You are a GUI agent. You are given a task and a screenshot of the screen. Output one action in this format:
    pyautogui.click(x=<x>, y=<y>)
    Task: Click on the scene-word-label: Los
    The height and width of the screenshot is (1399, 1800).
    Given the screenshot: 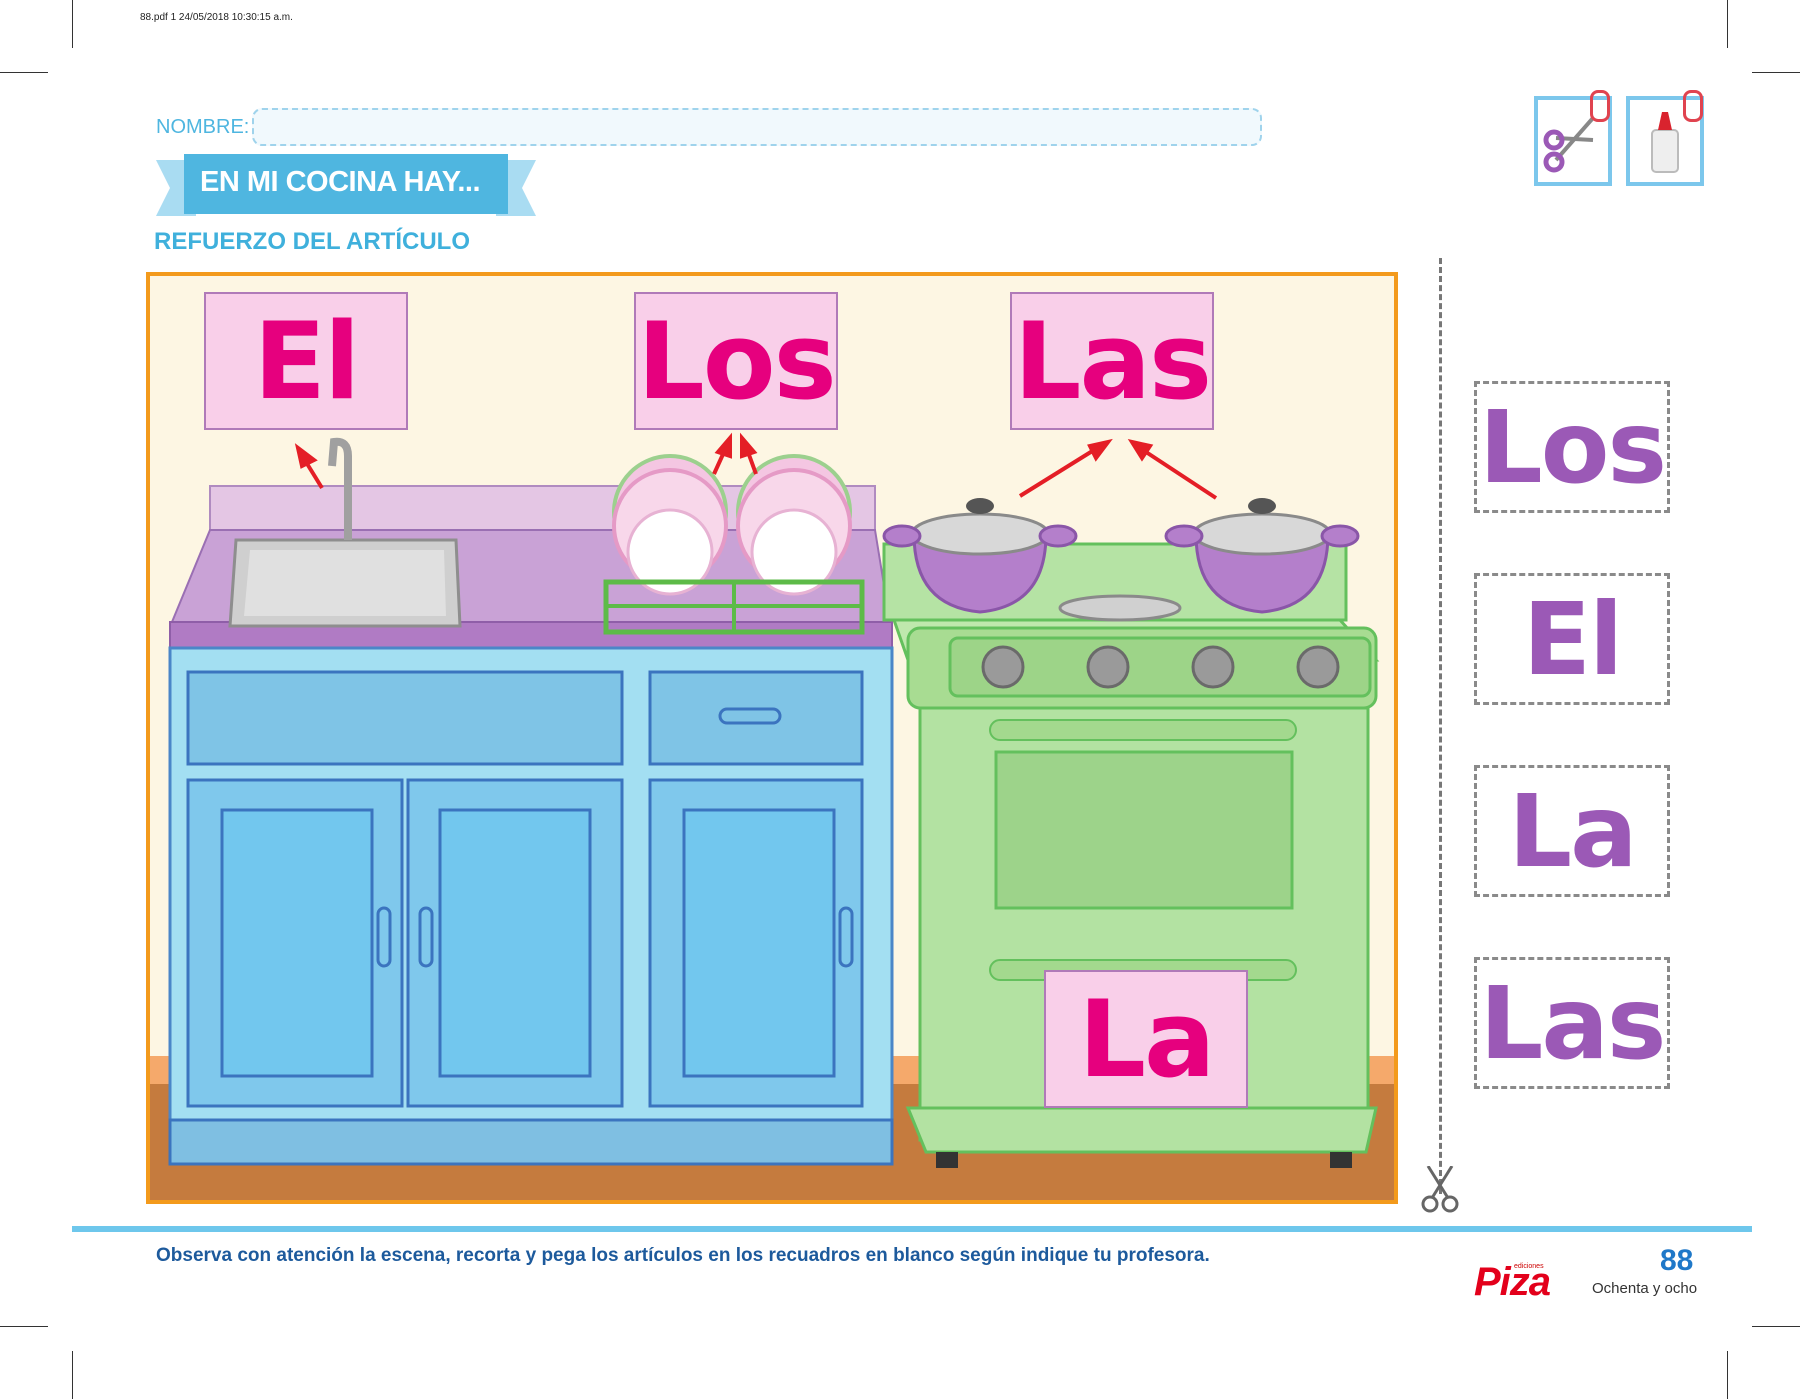 What is the action you would take?
    pyautogui.click(x=736, y=361)
    